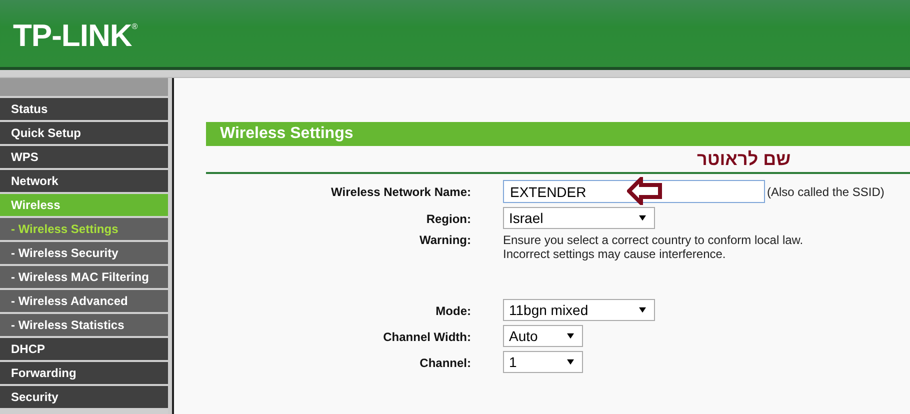  I want to click on dropdown: 11bgn mixed, so click(579, 310).